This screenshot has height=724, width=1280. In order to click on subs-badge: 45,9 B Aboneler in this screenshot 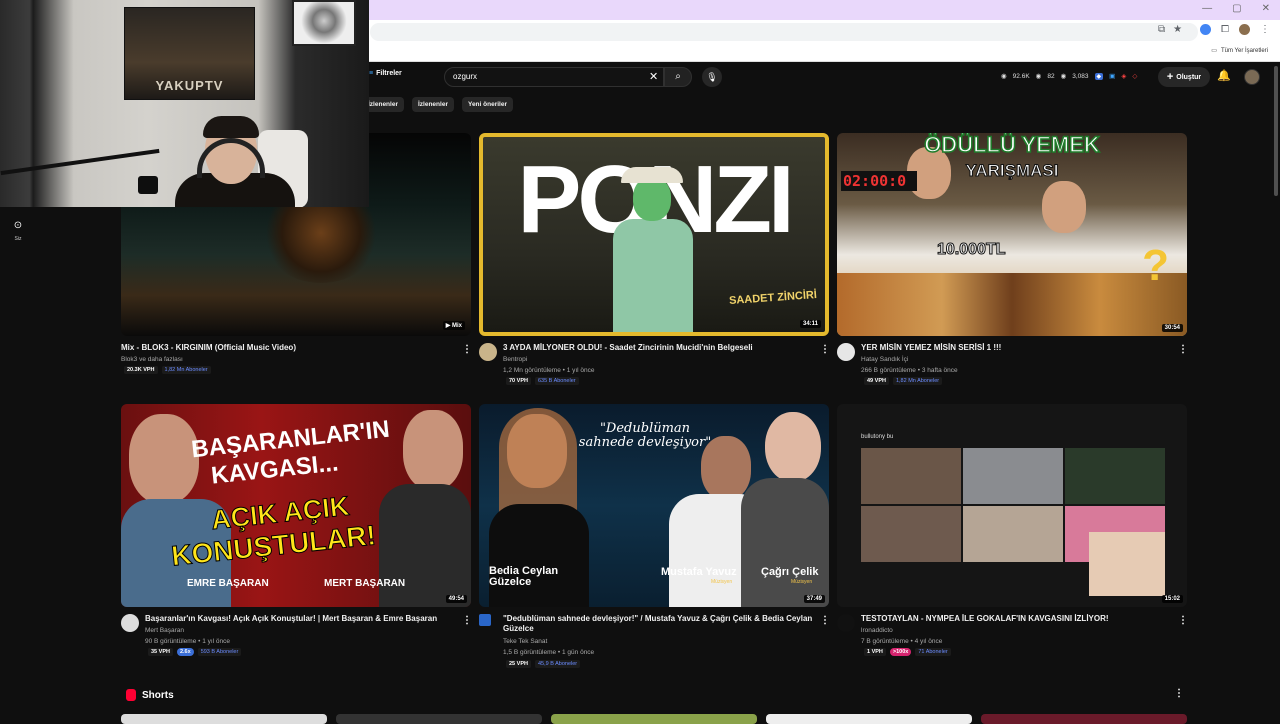, I will do `click(557, 664)`.